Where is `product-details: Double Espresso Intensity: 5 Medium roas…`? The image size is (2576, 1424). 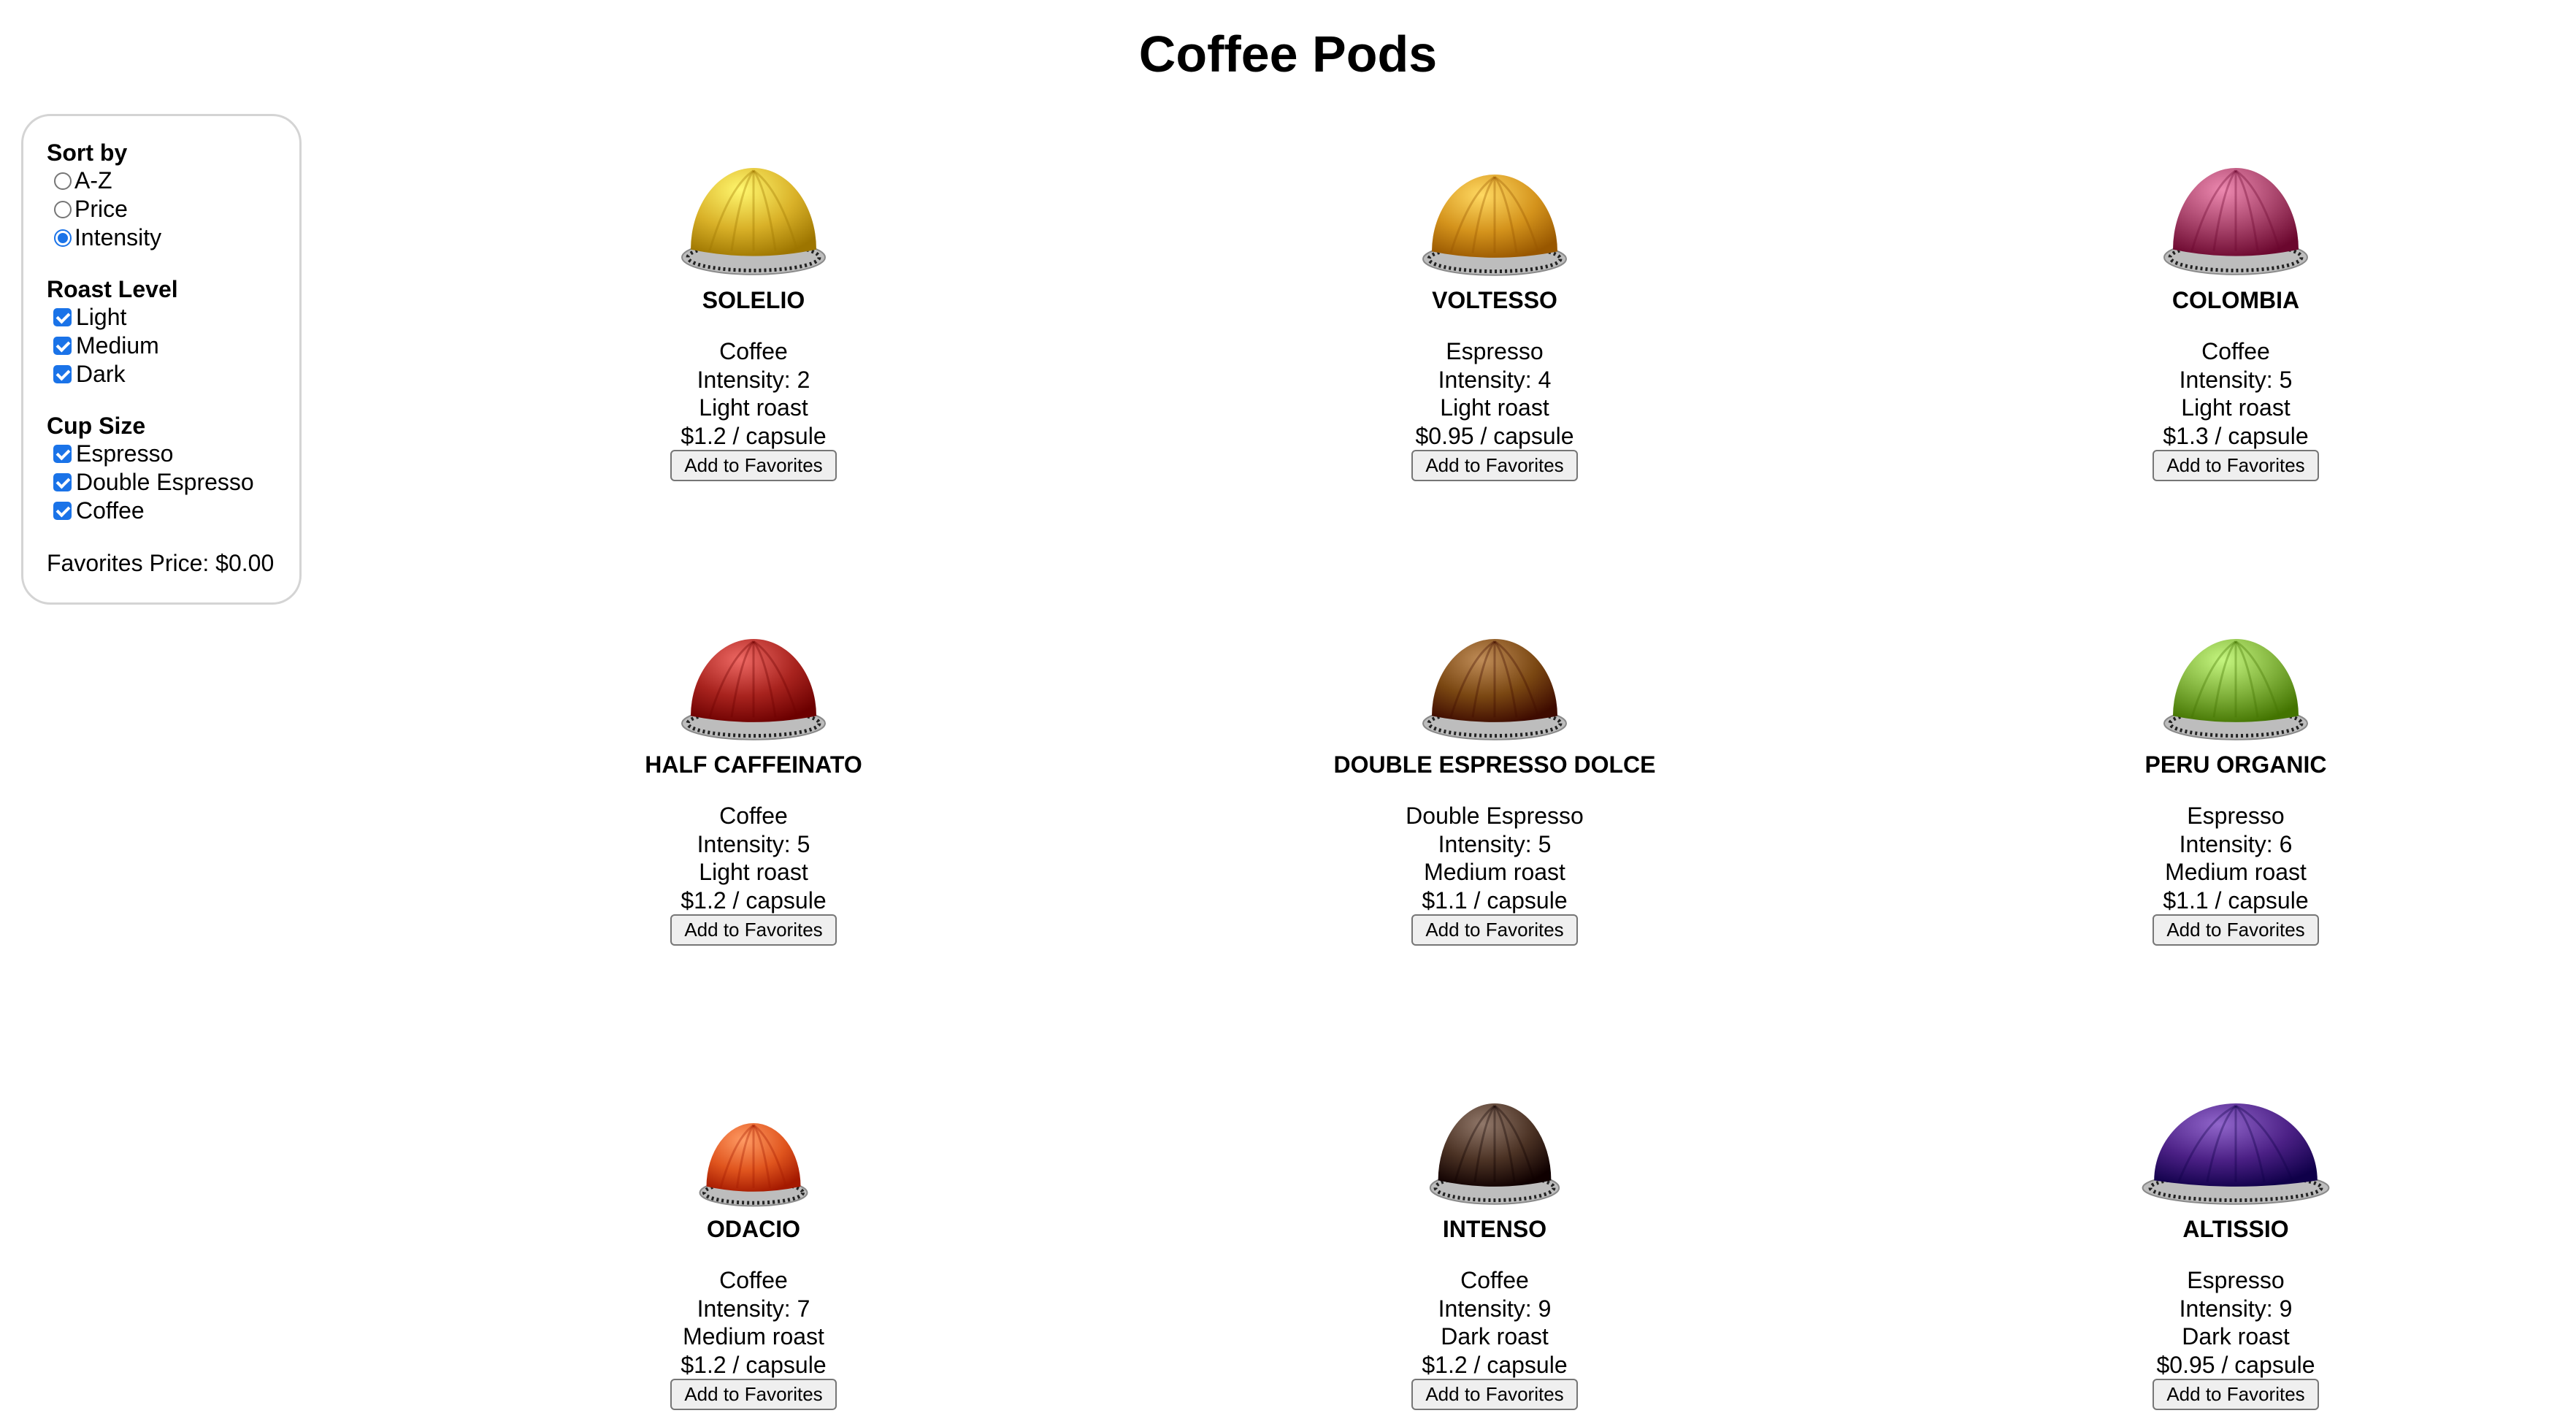 product-details: Double Espresso Intensity: 5 Medium roas… is located at coordinates (1494, 858).